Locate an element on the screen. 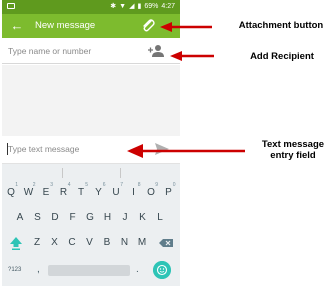 This screenshot has height=286, width=335. key-t: T5 is located at coordinates (81, 192).